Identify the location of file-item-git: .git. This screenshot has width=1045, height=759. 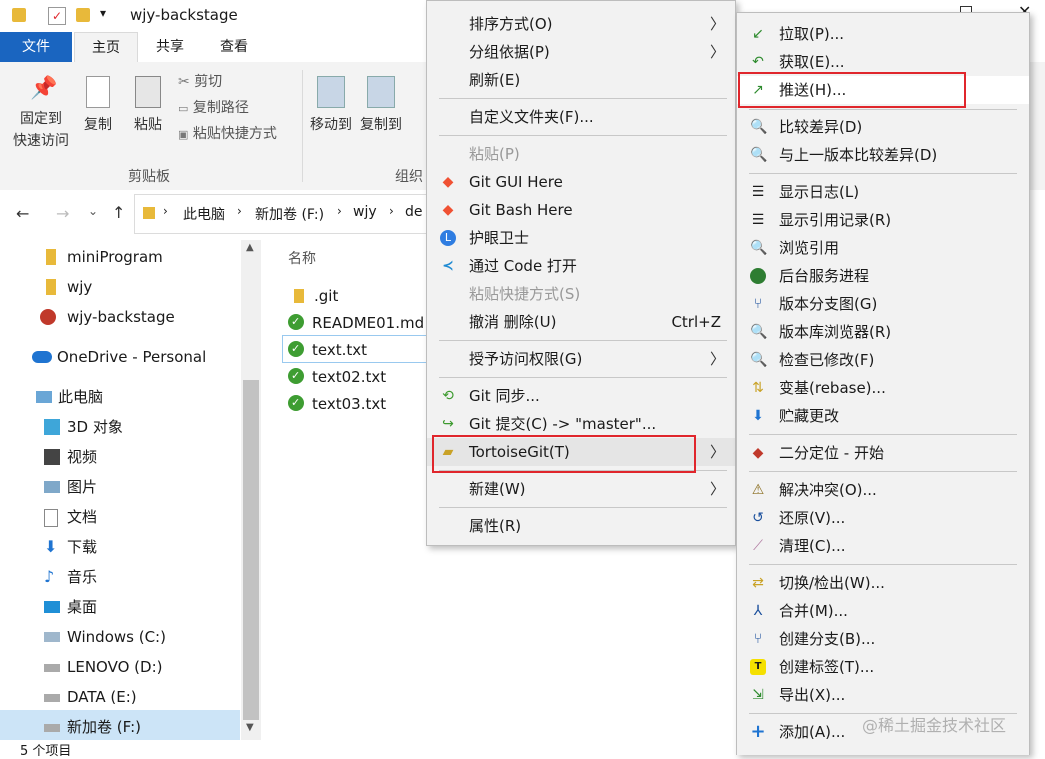
(316, 296).